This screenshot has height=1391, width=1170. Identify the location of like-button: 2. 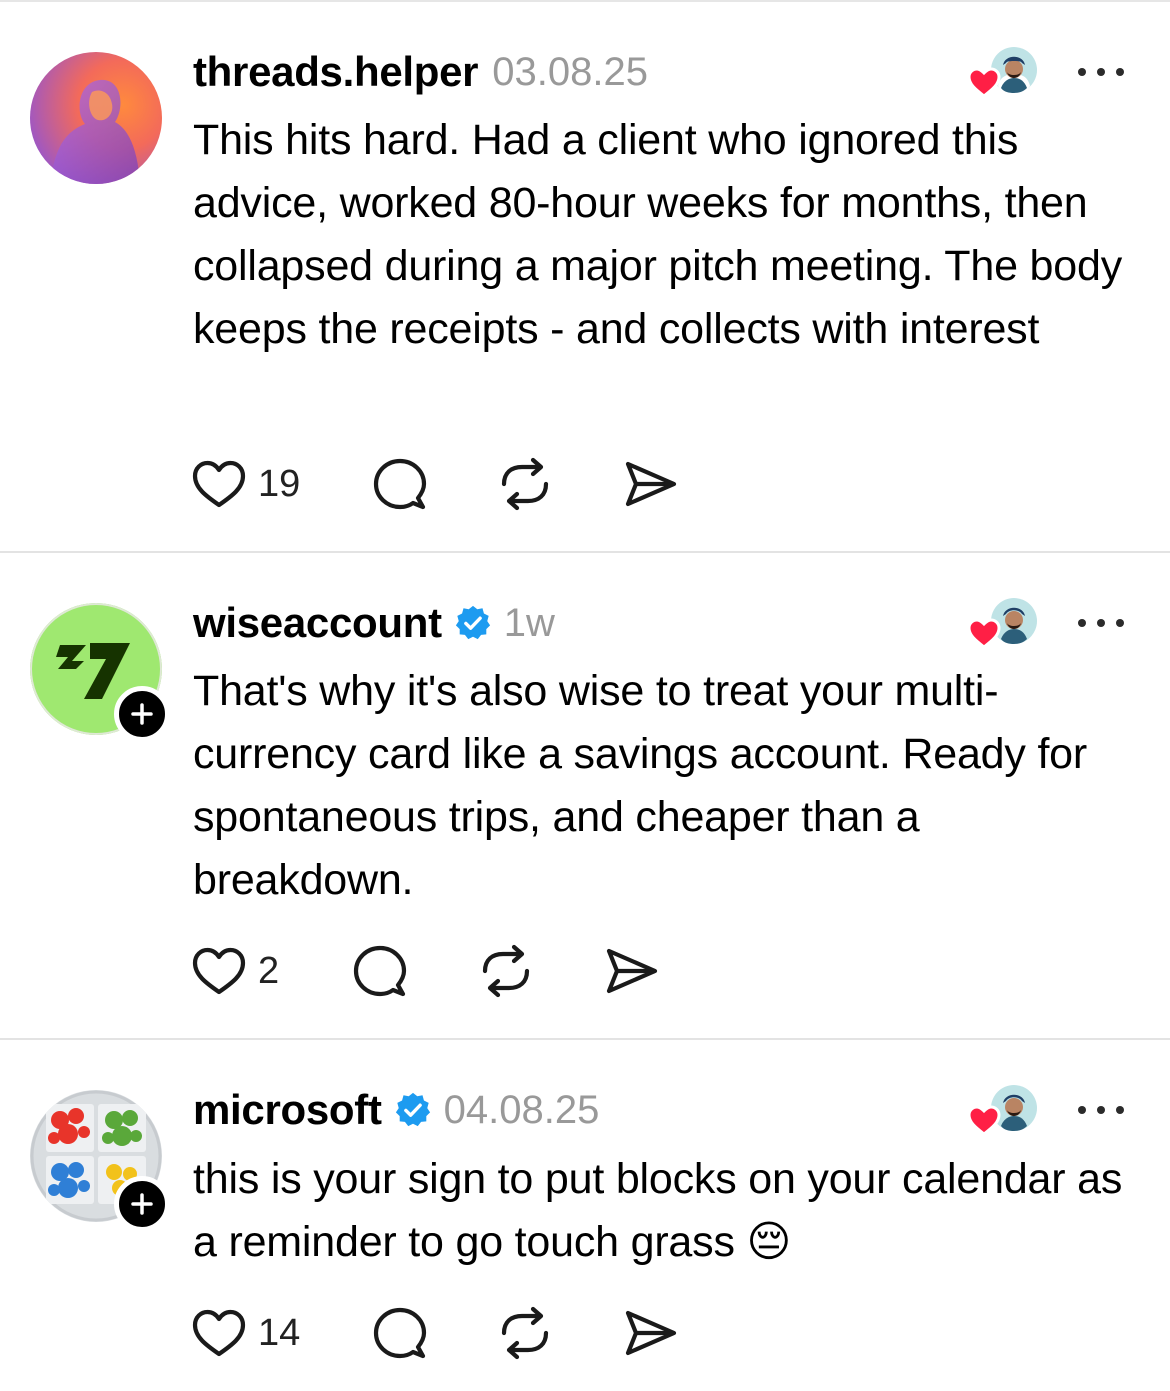
(234, 971).